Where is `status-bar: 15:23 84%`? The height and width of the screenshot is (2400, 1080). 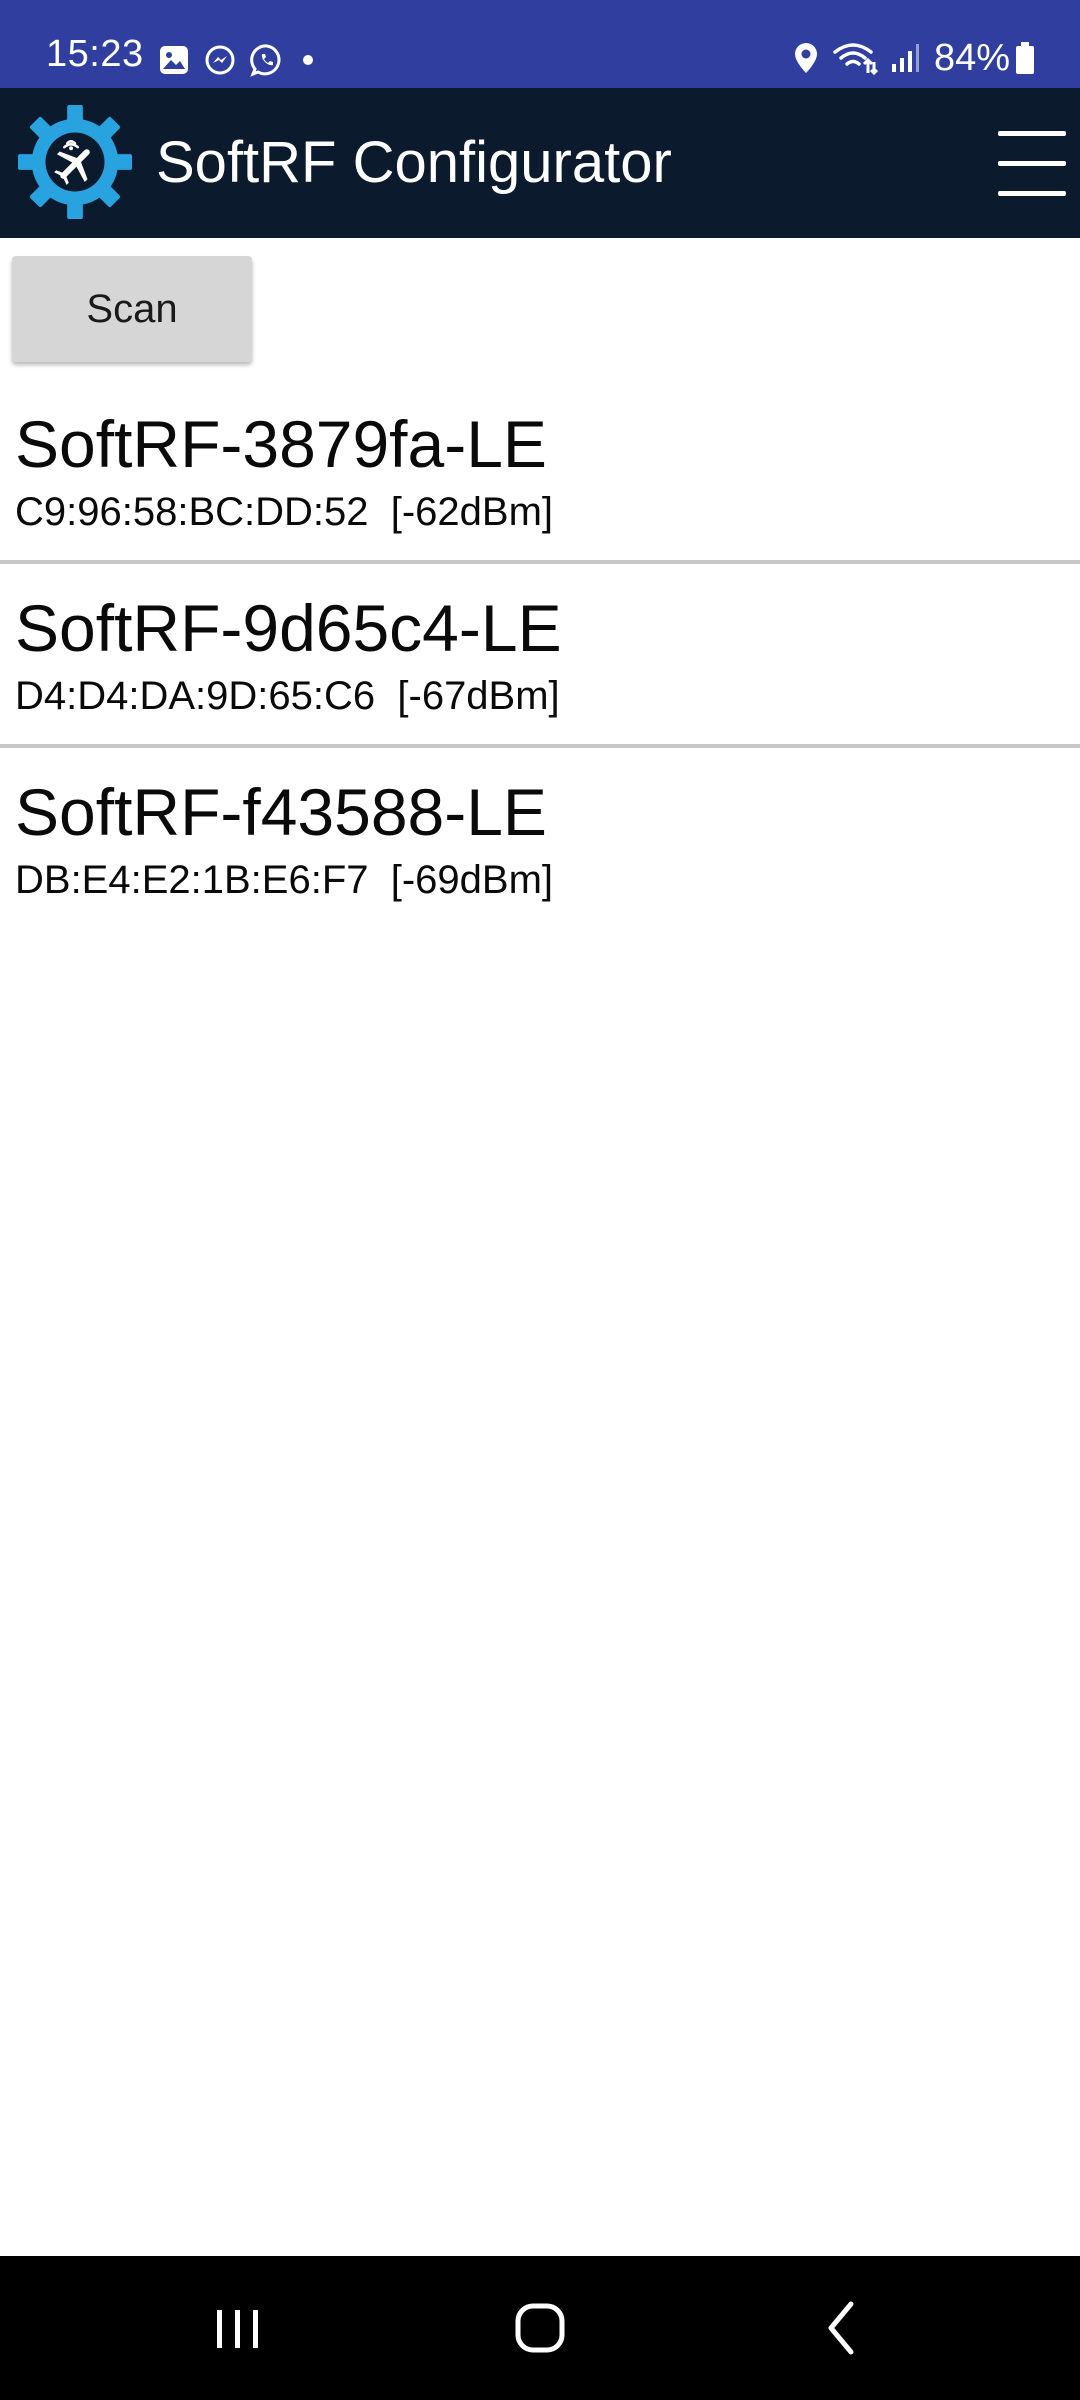 status-bar: 15:23 84% is located at coordinates (540, 44).